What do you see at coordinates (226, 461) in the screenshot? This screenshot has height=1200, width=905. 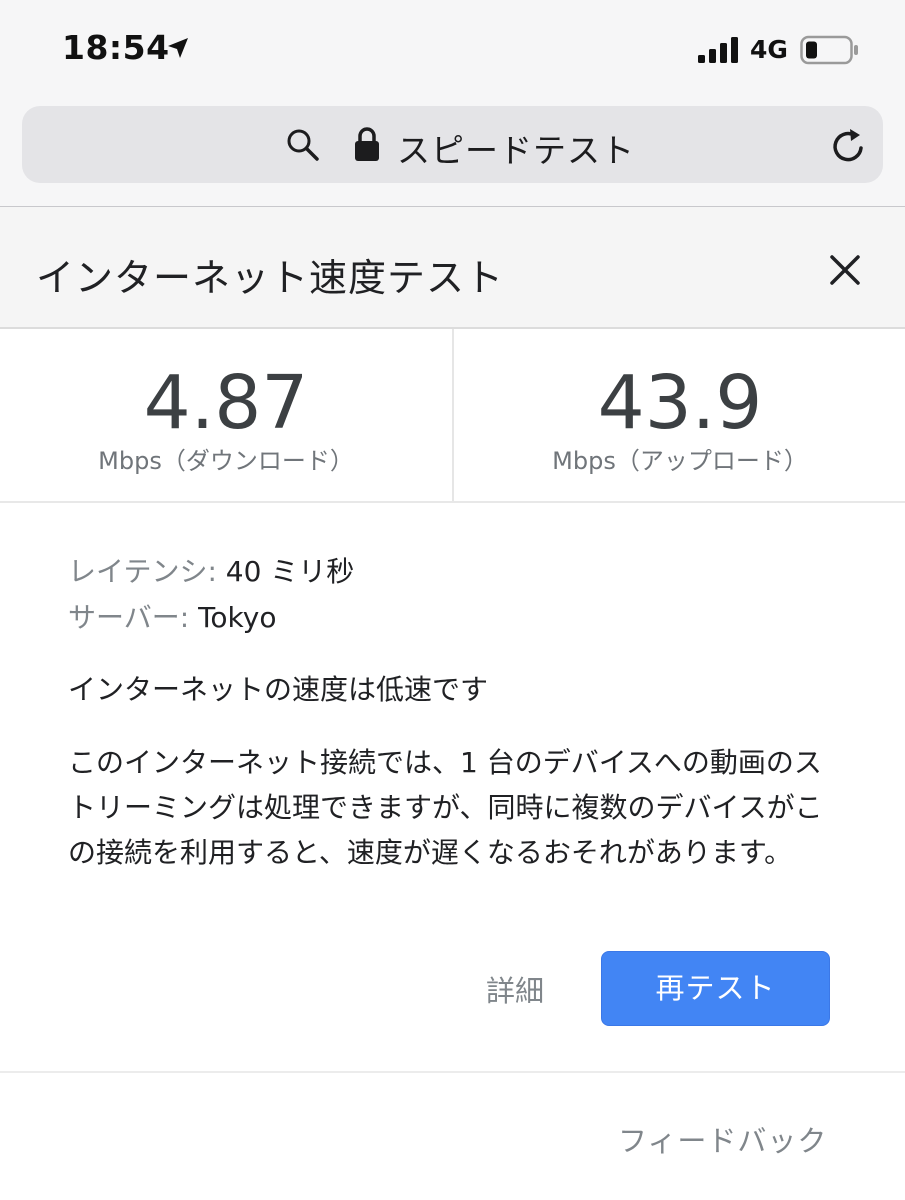 I see `download-speed-unit: Mbps（ダウンロード）` at bounding box center [226, 461].